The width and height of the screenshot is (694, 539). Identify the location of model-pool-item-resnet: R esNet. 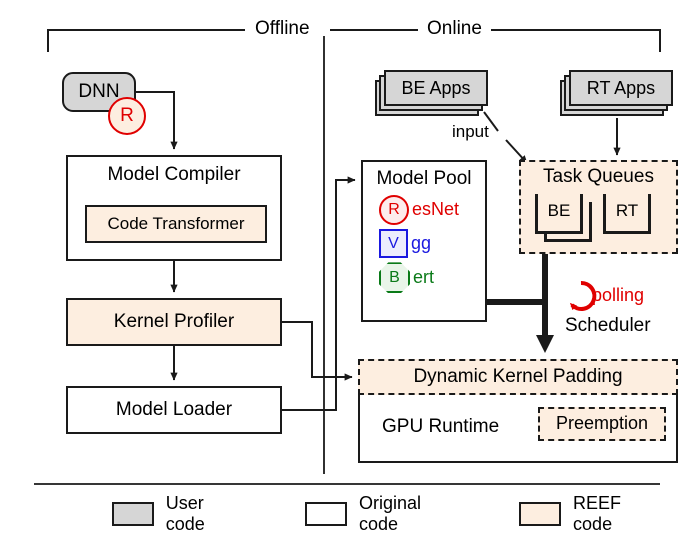
(432, 209).